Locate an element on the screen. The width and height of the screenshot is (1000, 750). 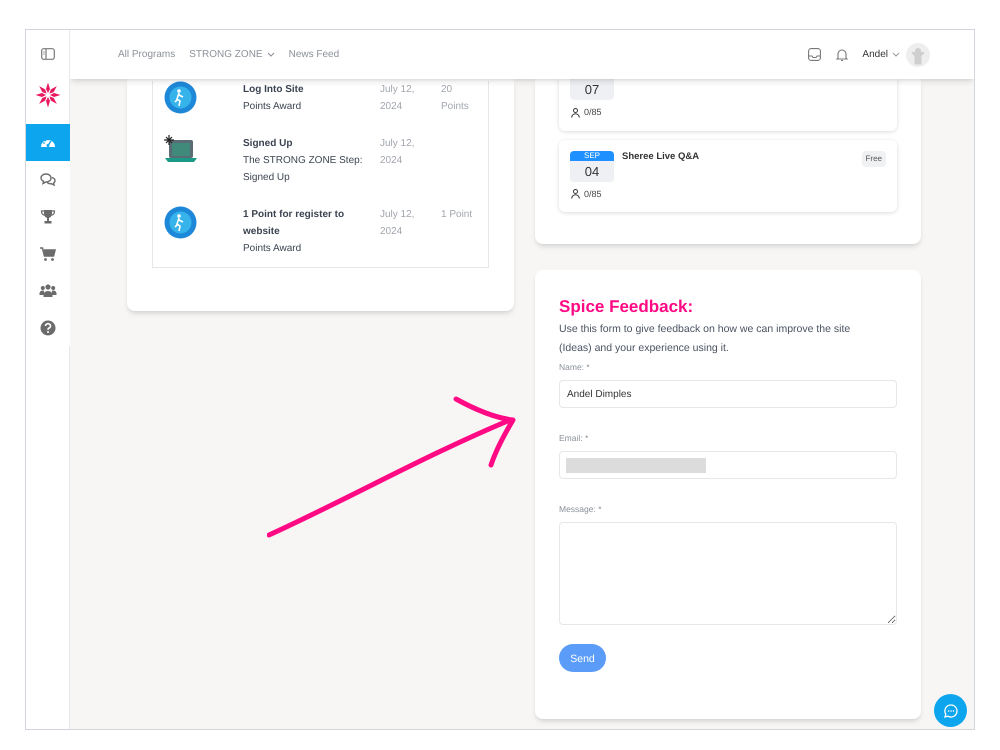
form-description: Use this form to give feedback on how we can improve the site (Ideas) and your experience using it. is located at coordinates (705, 339).